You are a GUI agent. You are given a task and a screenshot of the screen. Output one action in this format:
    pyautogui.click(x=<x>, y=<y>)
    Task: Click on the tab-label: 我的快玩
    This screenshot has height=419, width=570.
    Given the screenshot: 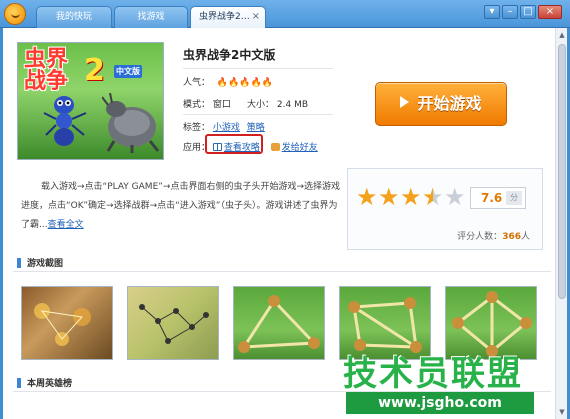 What is the action you would take?
    pyautogui.click(x=73, y=17)
    